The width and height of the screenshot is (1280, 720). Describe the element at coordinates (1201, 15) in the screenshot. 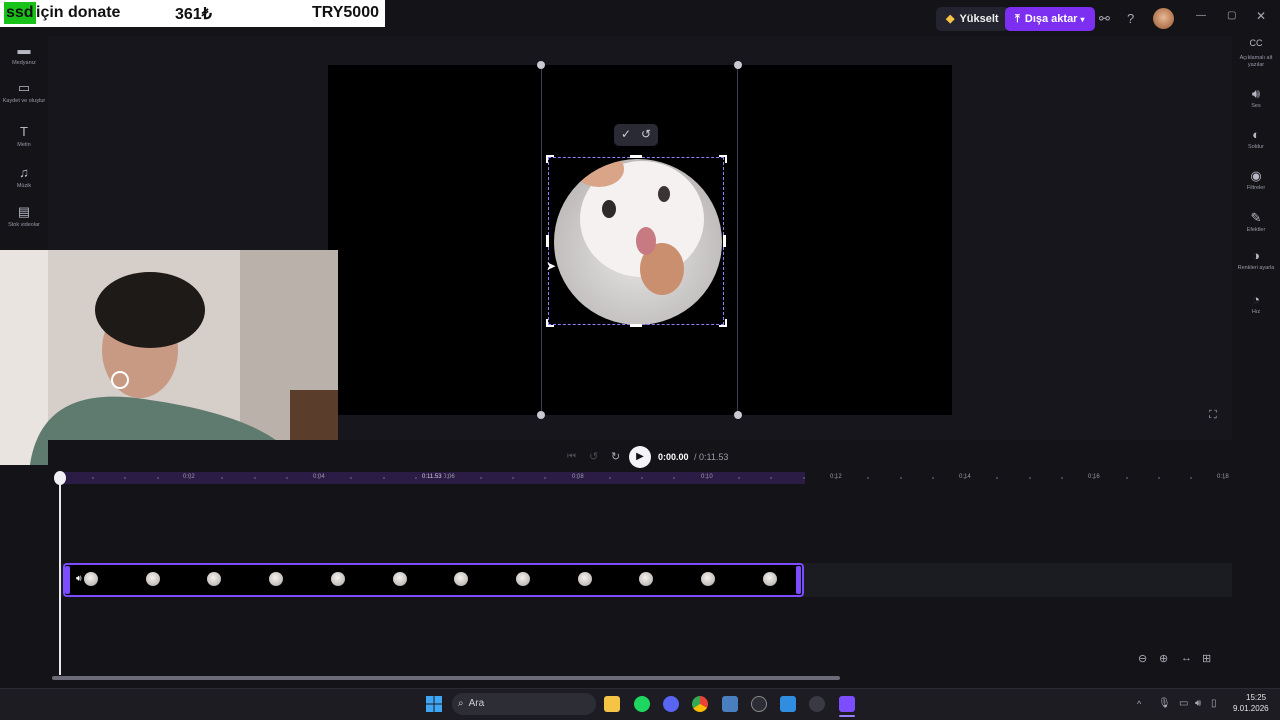

I see `minimize-icon: —` at that location.